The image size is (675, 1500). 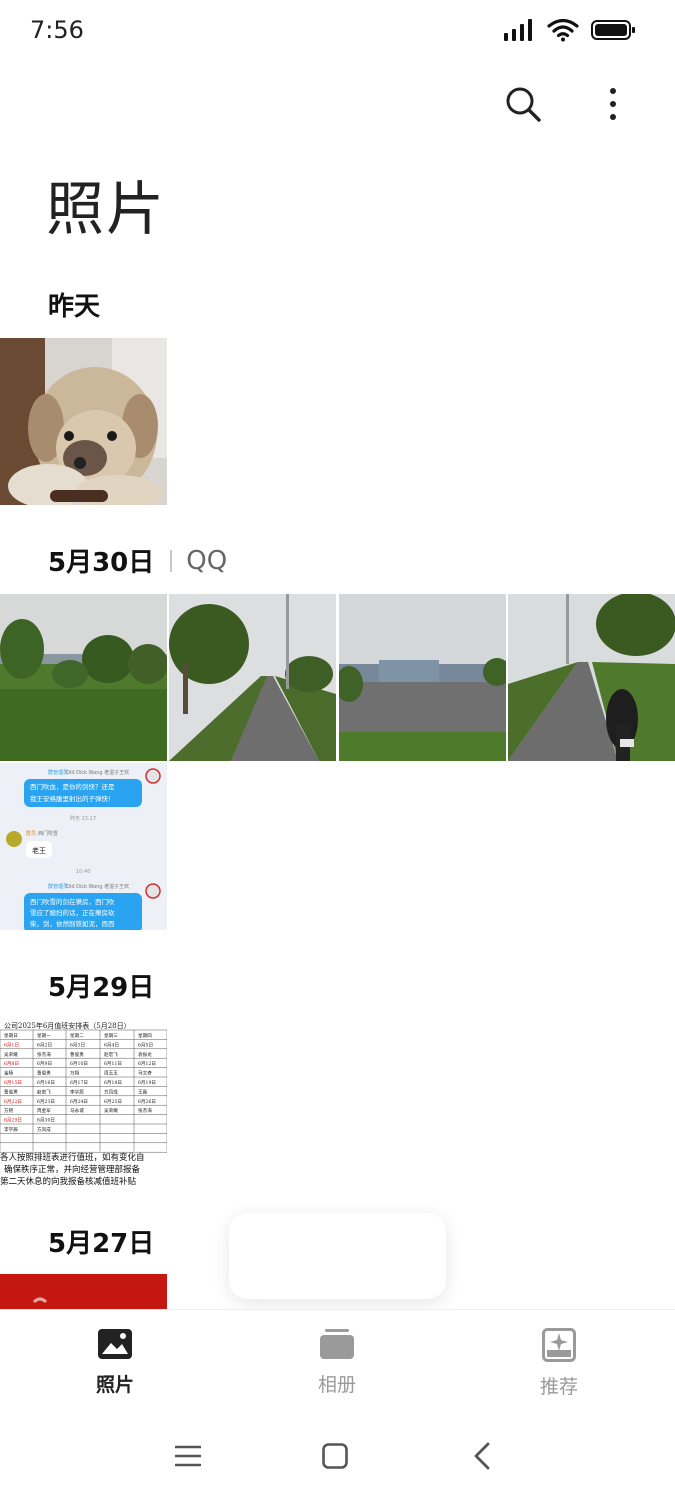 What do you see at coordinates (11, 1064) in the screenshot?
I see `schedule-cell: 6月8日` at bounding box center [11, 1064].